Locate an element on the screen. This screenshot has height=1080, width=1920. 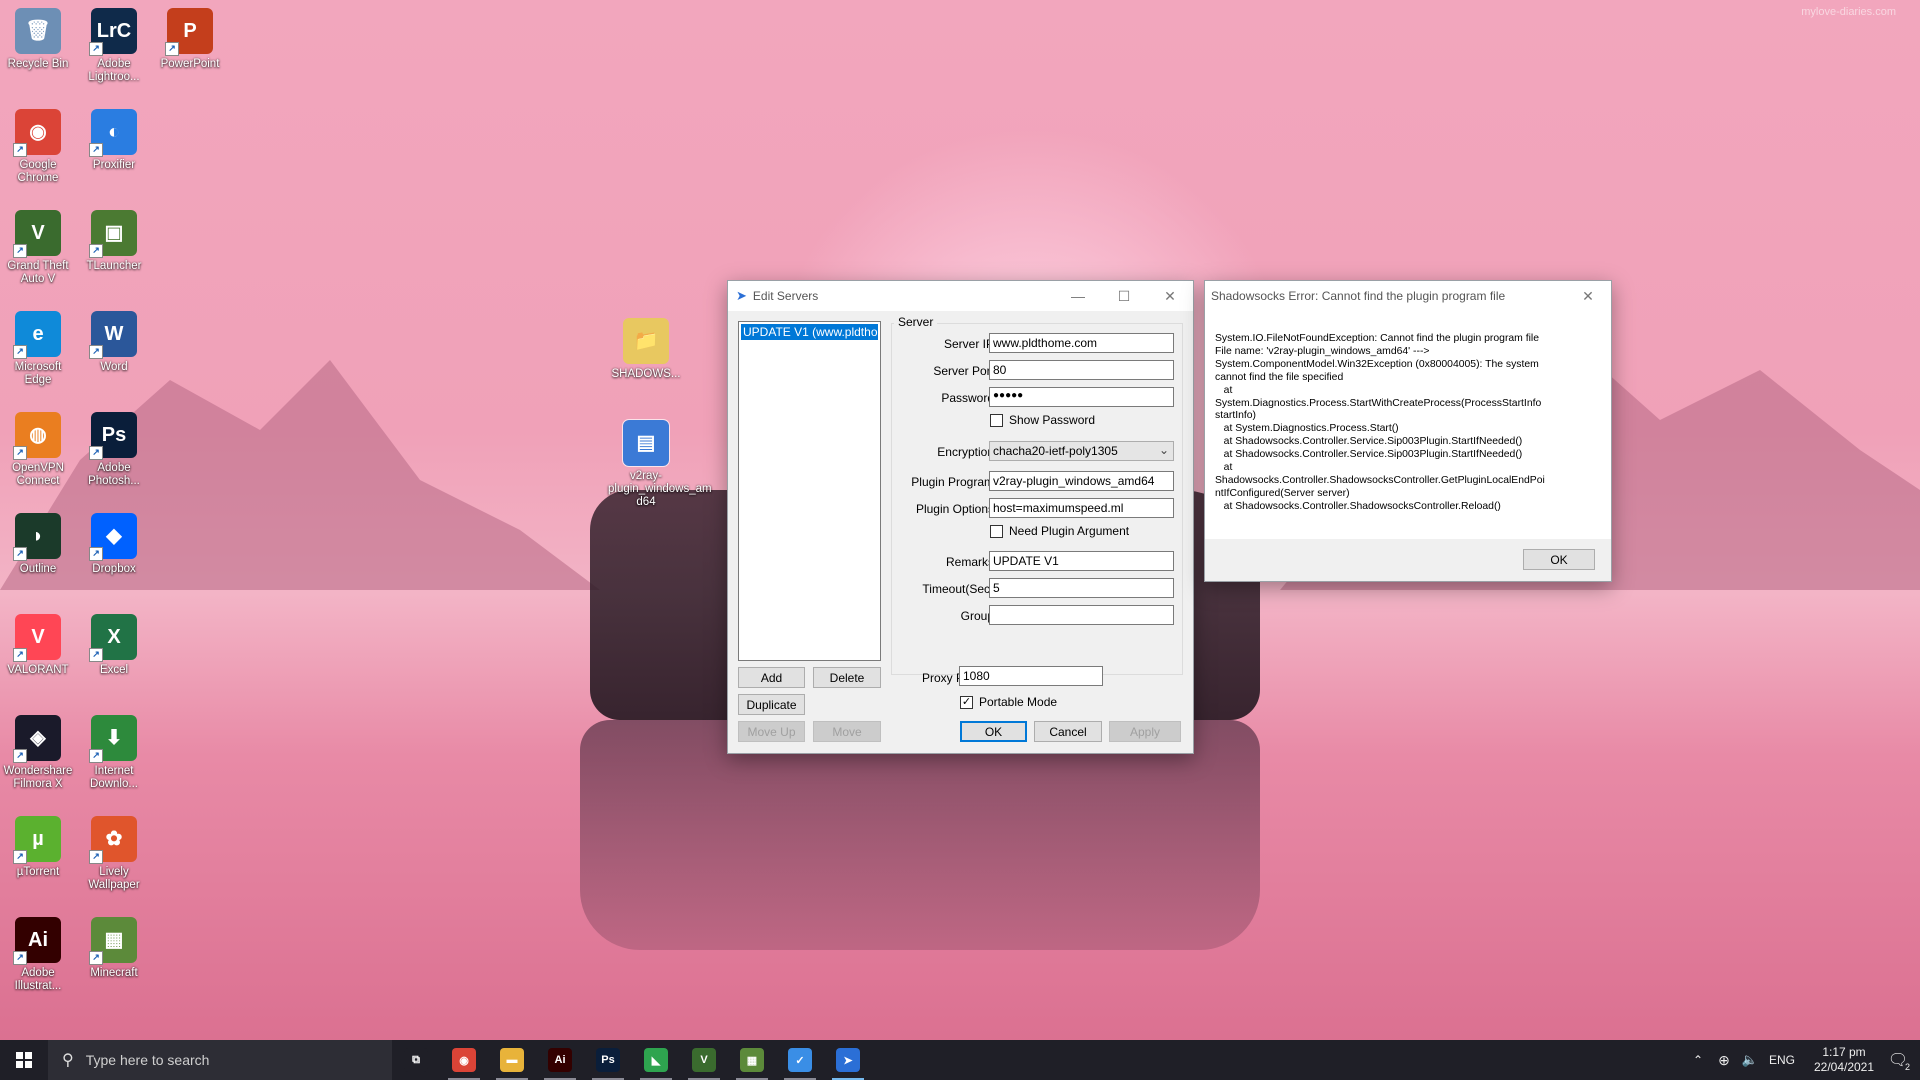
move-up-button: Move Up is located at coordinates (771, 731).